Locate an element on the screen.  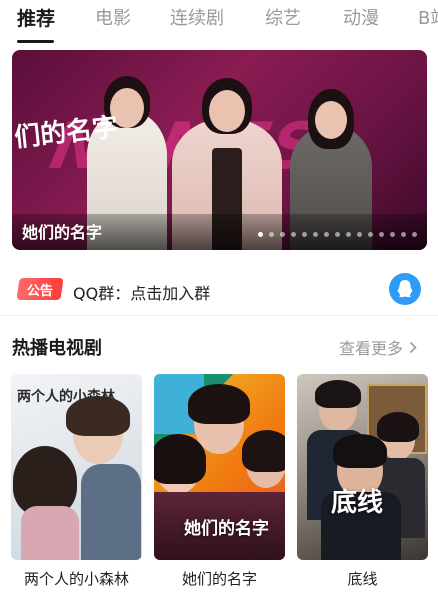
qq-group-button is located at coordinates (405, 289).